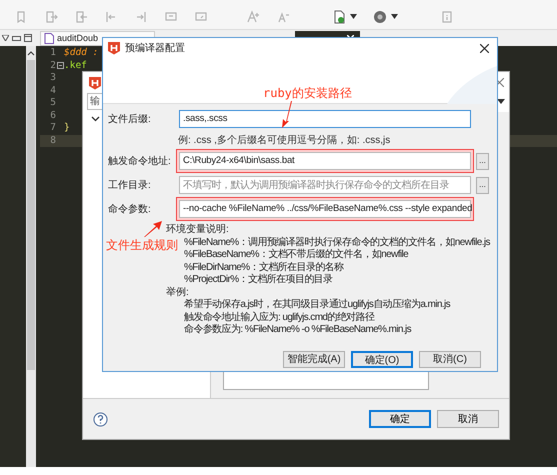 The height and width of the screenshot is (475, 557). Describe the element at coordinates (75, 65) in the screenshot. I see `code-text: .kef` at that location.